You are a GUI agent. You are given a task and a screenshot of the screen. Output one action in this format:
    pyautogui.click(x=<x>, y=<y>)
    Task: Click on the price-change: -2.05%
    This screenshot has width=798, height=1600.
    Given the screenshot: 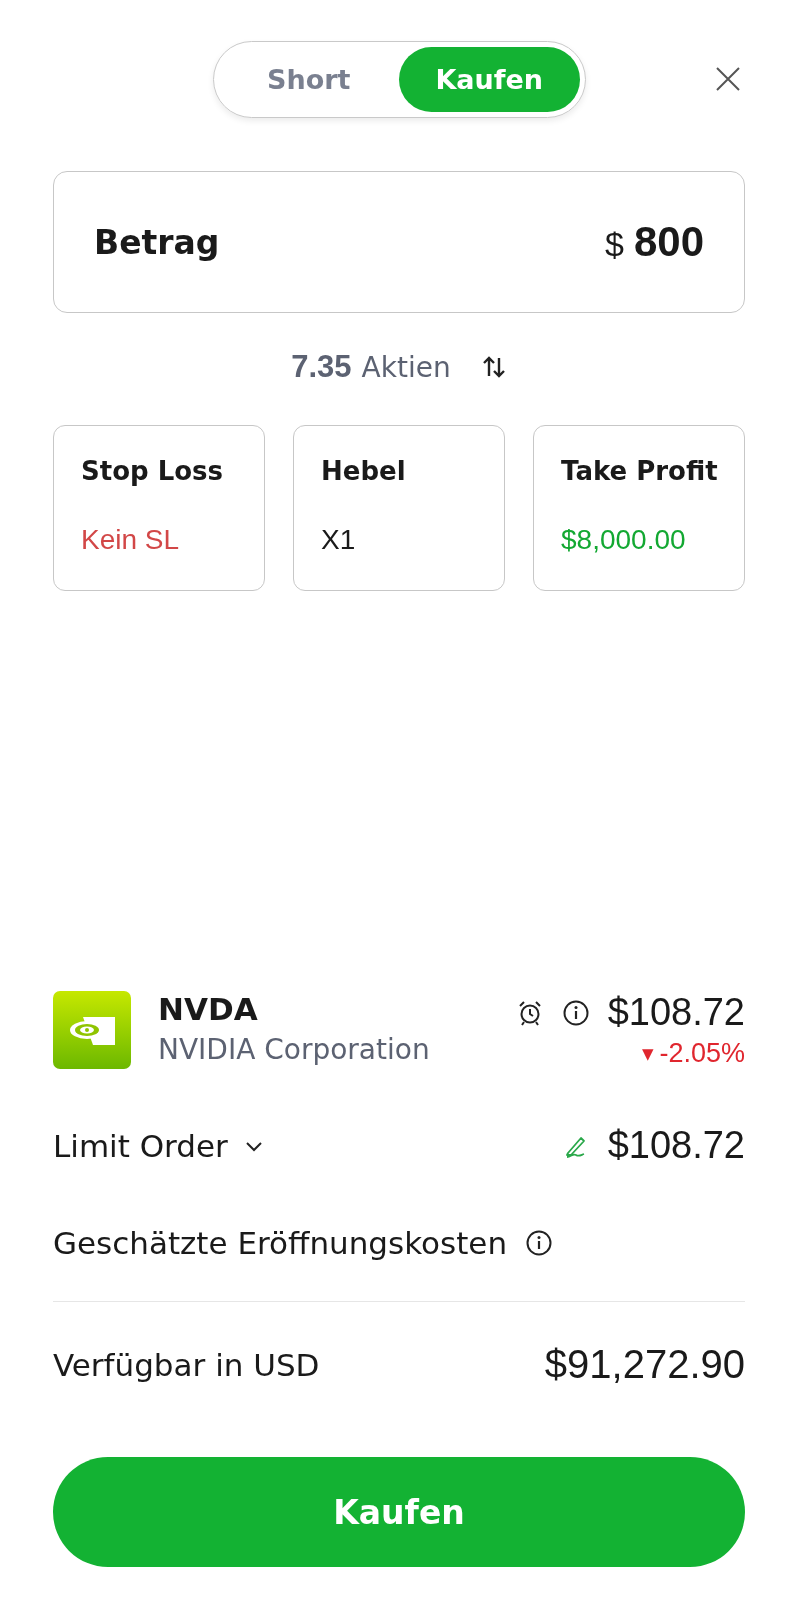 What is the action you would take?
    pyautogui.click(x=702, y=1053)
    